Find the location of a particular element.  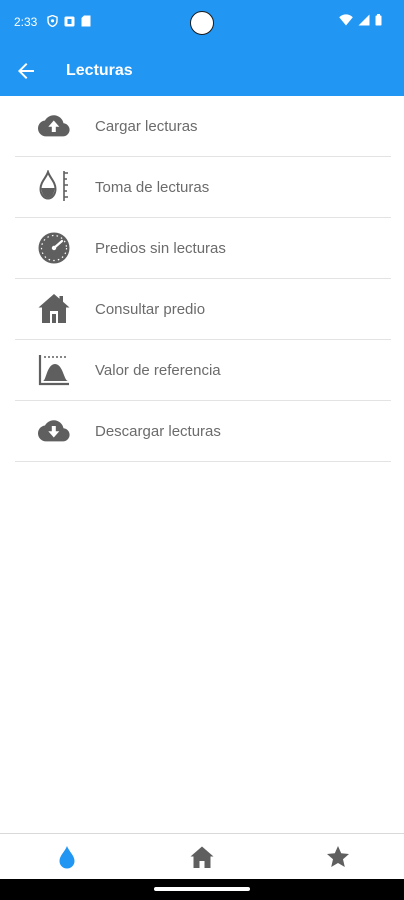

status-bar: 2:33 is located at coordinates (202, 23).